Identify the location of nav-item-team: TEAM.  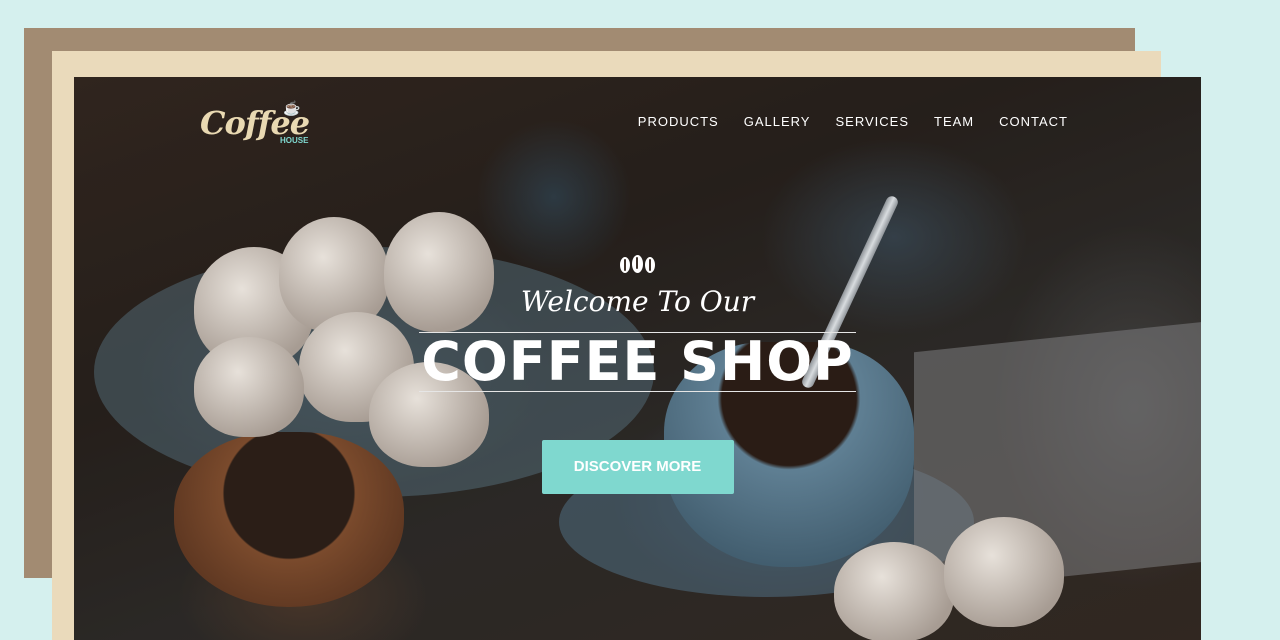
(954, 121).